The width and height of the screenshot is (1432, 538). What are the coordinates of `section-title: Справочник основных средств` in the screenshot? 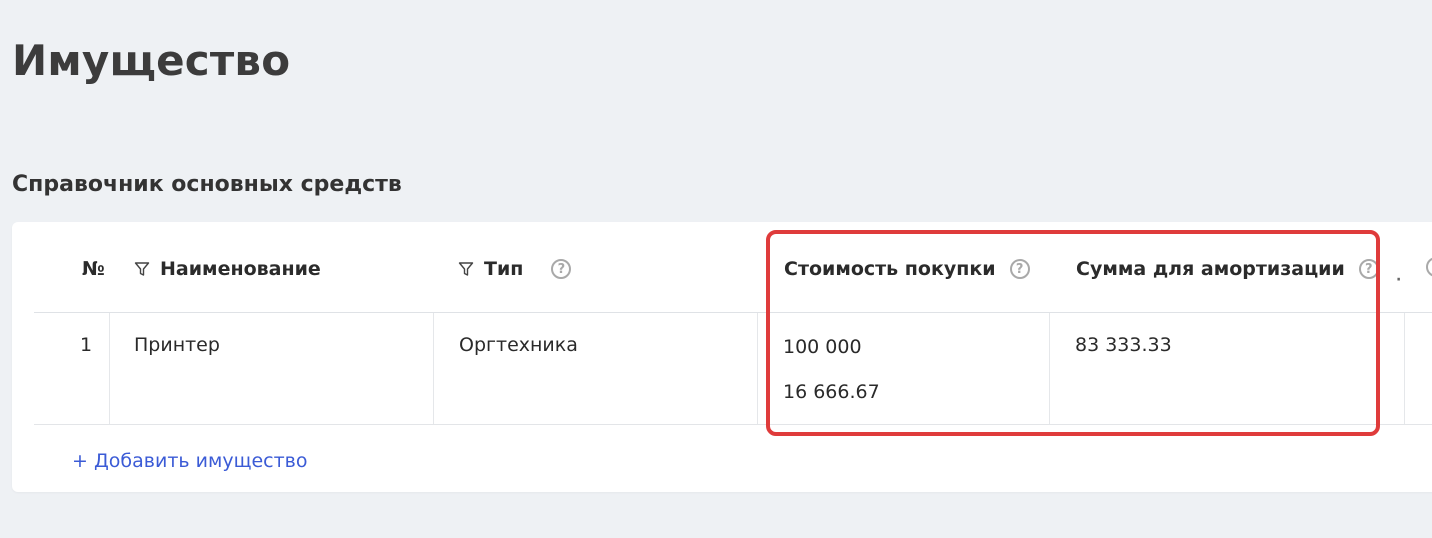 It's located at (207, 184).